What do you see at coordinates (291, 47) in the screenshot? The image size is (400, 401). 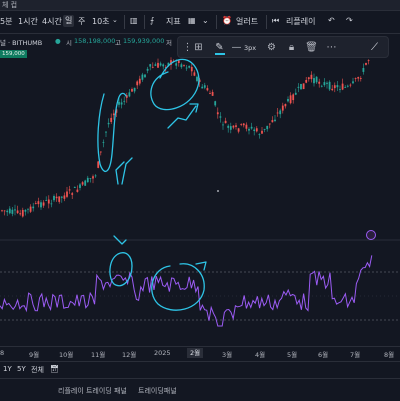 I see `lock-icon: 🔒︎` at bounding box center [291, 47].